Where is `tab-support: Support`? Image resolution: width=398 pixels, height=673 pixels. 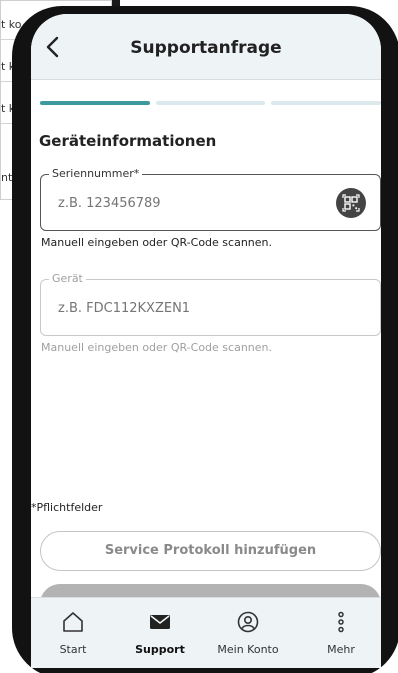 tab-support: Support is located at coordinates (160, 633).